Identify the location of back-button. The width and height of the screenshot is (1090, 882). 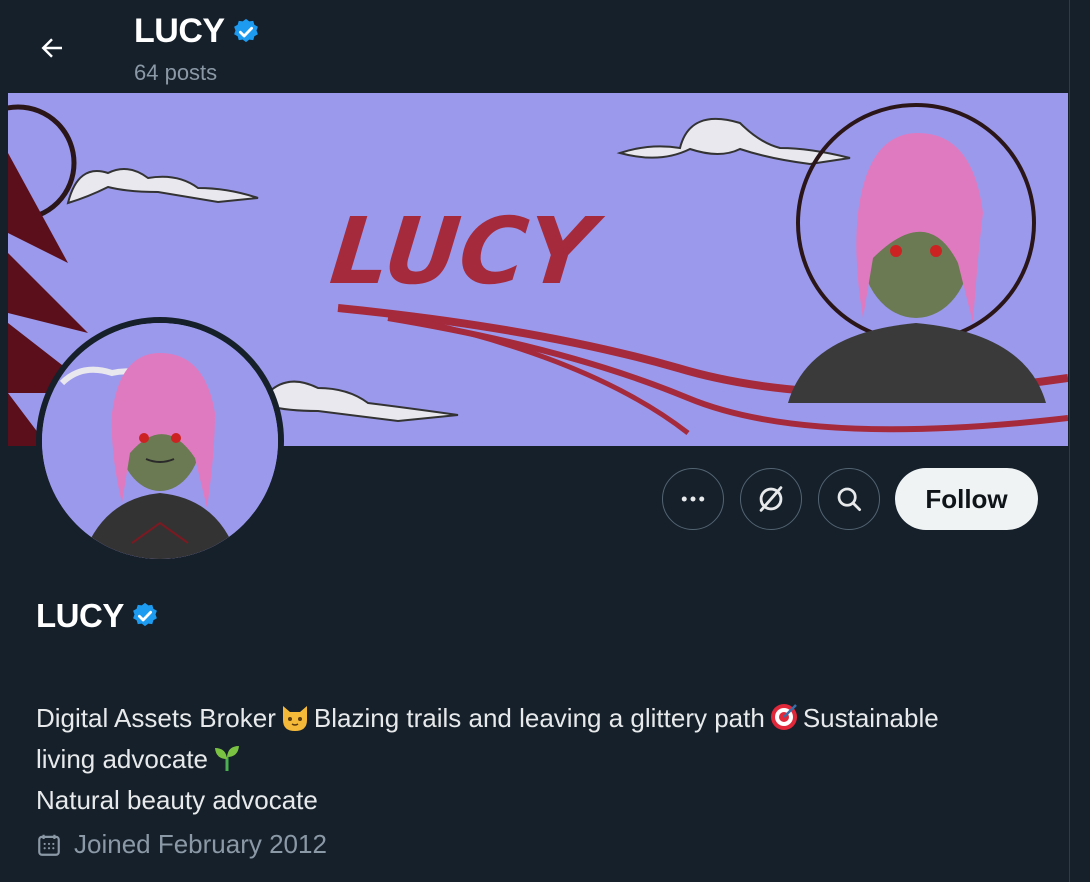
(52, 48).